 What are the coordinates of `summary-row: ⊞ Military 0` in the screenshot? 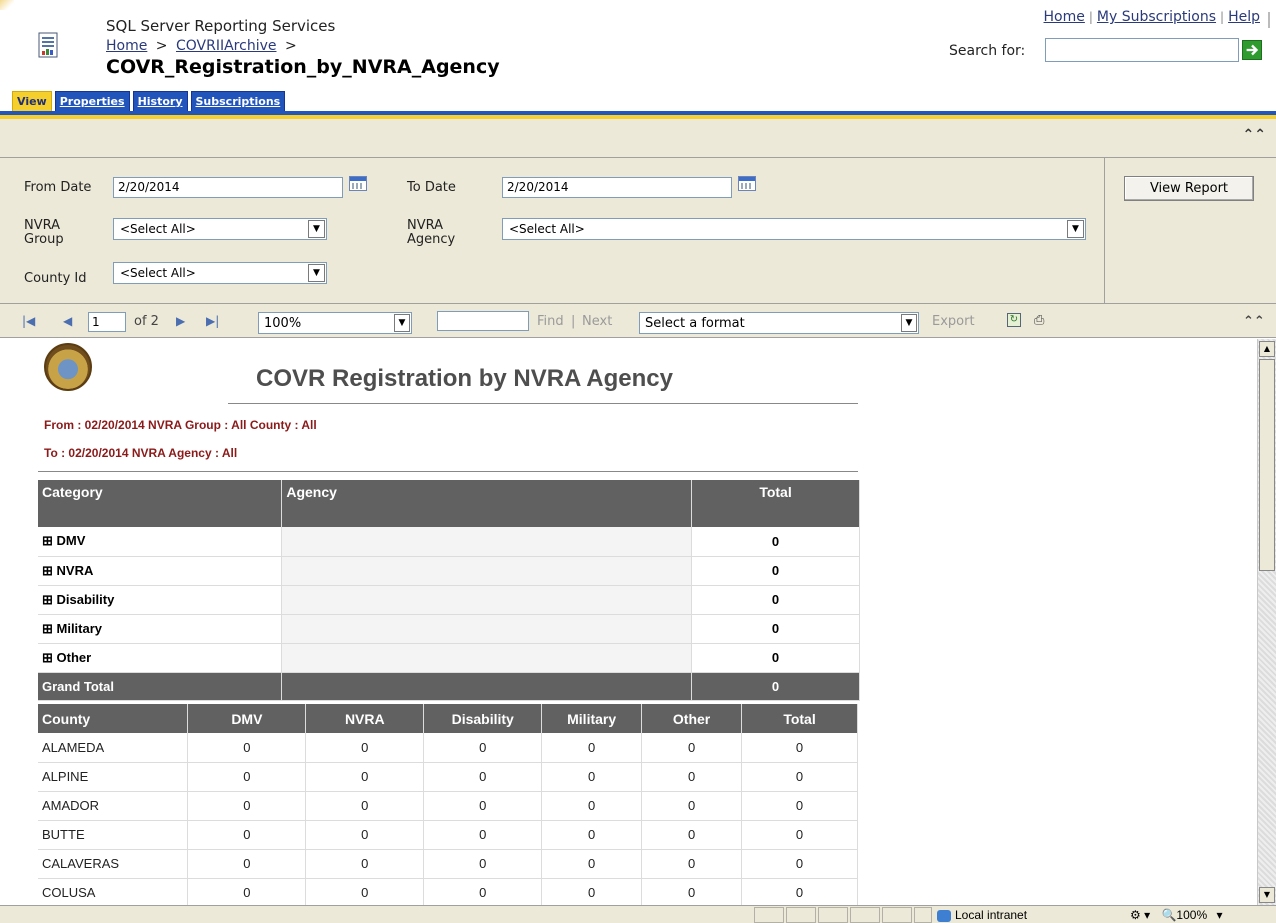 It's located at (449, 629).